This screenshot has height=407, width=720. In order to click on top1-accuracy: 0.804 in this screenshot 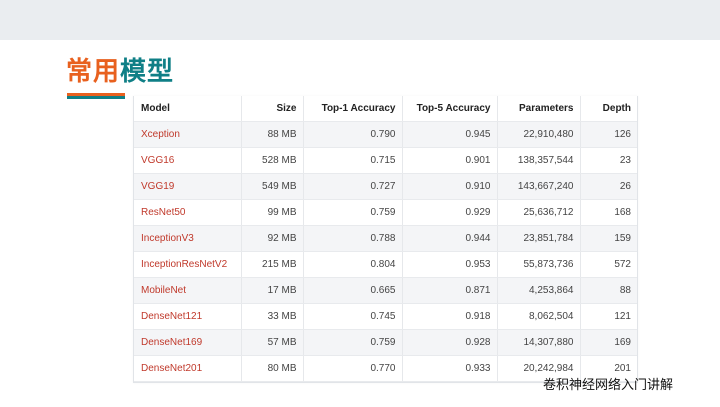, I will do `click(352, 264)`.